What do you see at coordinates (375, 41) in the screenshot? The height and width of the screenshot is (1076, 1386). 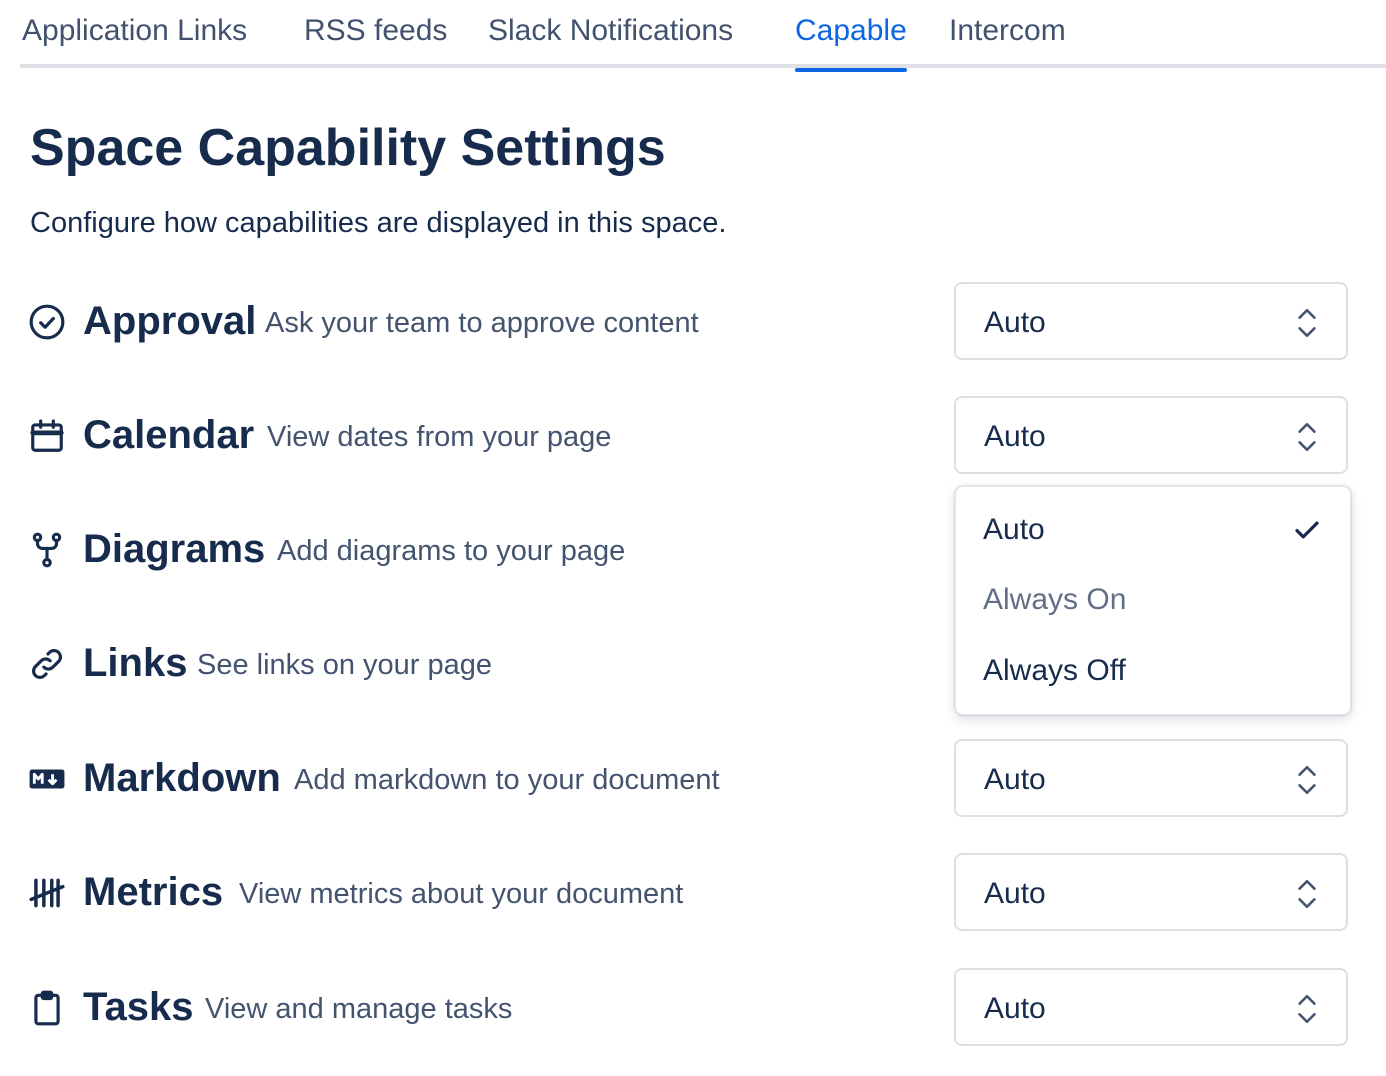 I see `tab-rss-feeds: RSS feeds` at bounding box center [375, 41].